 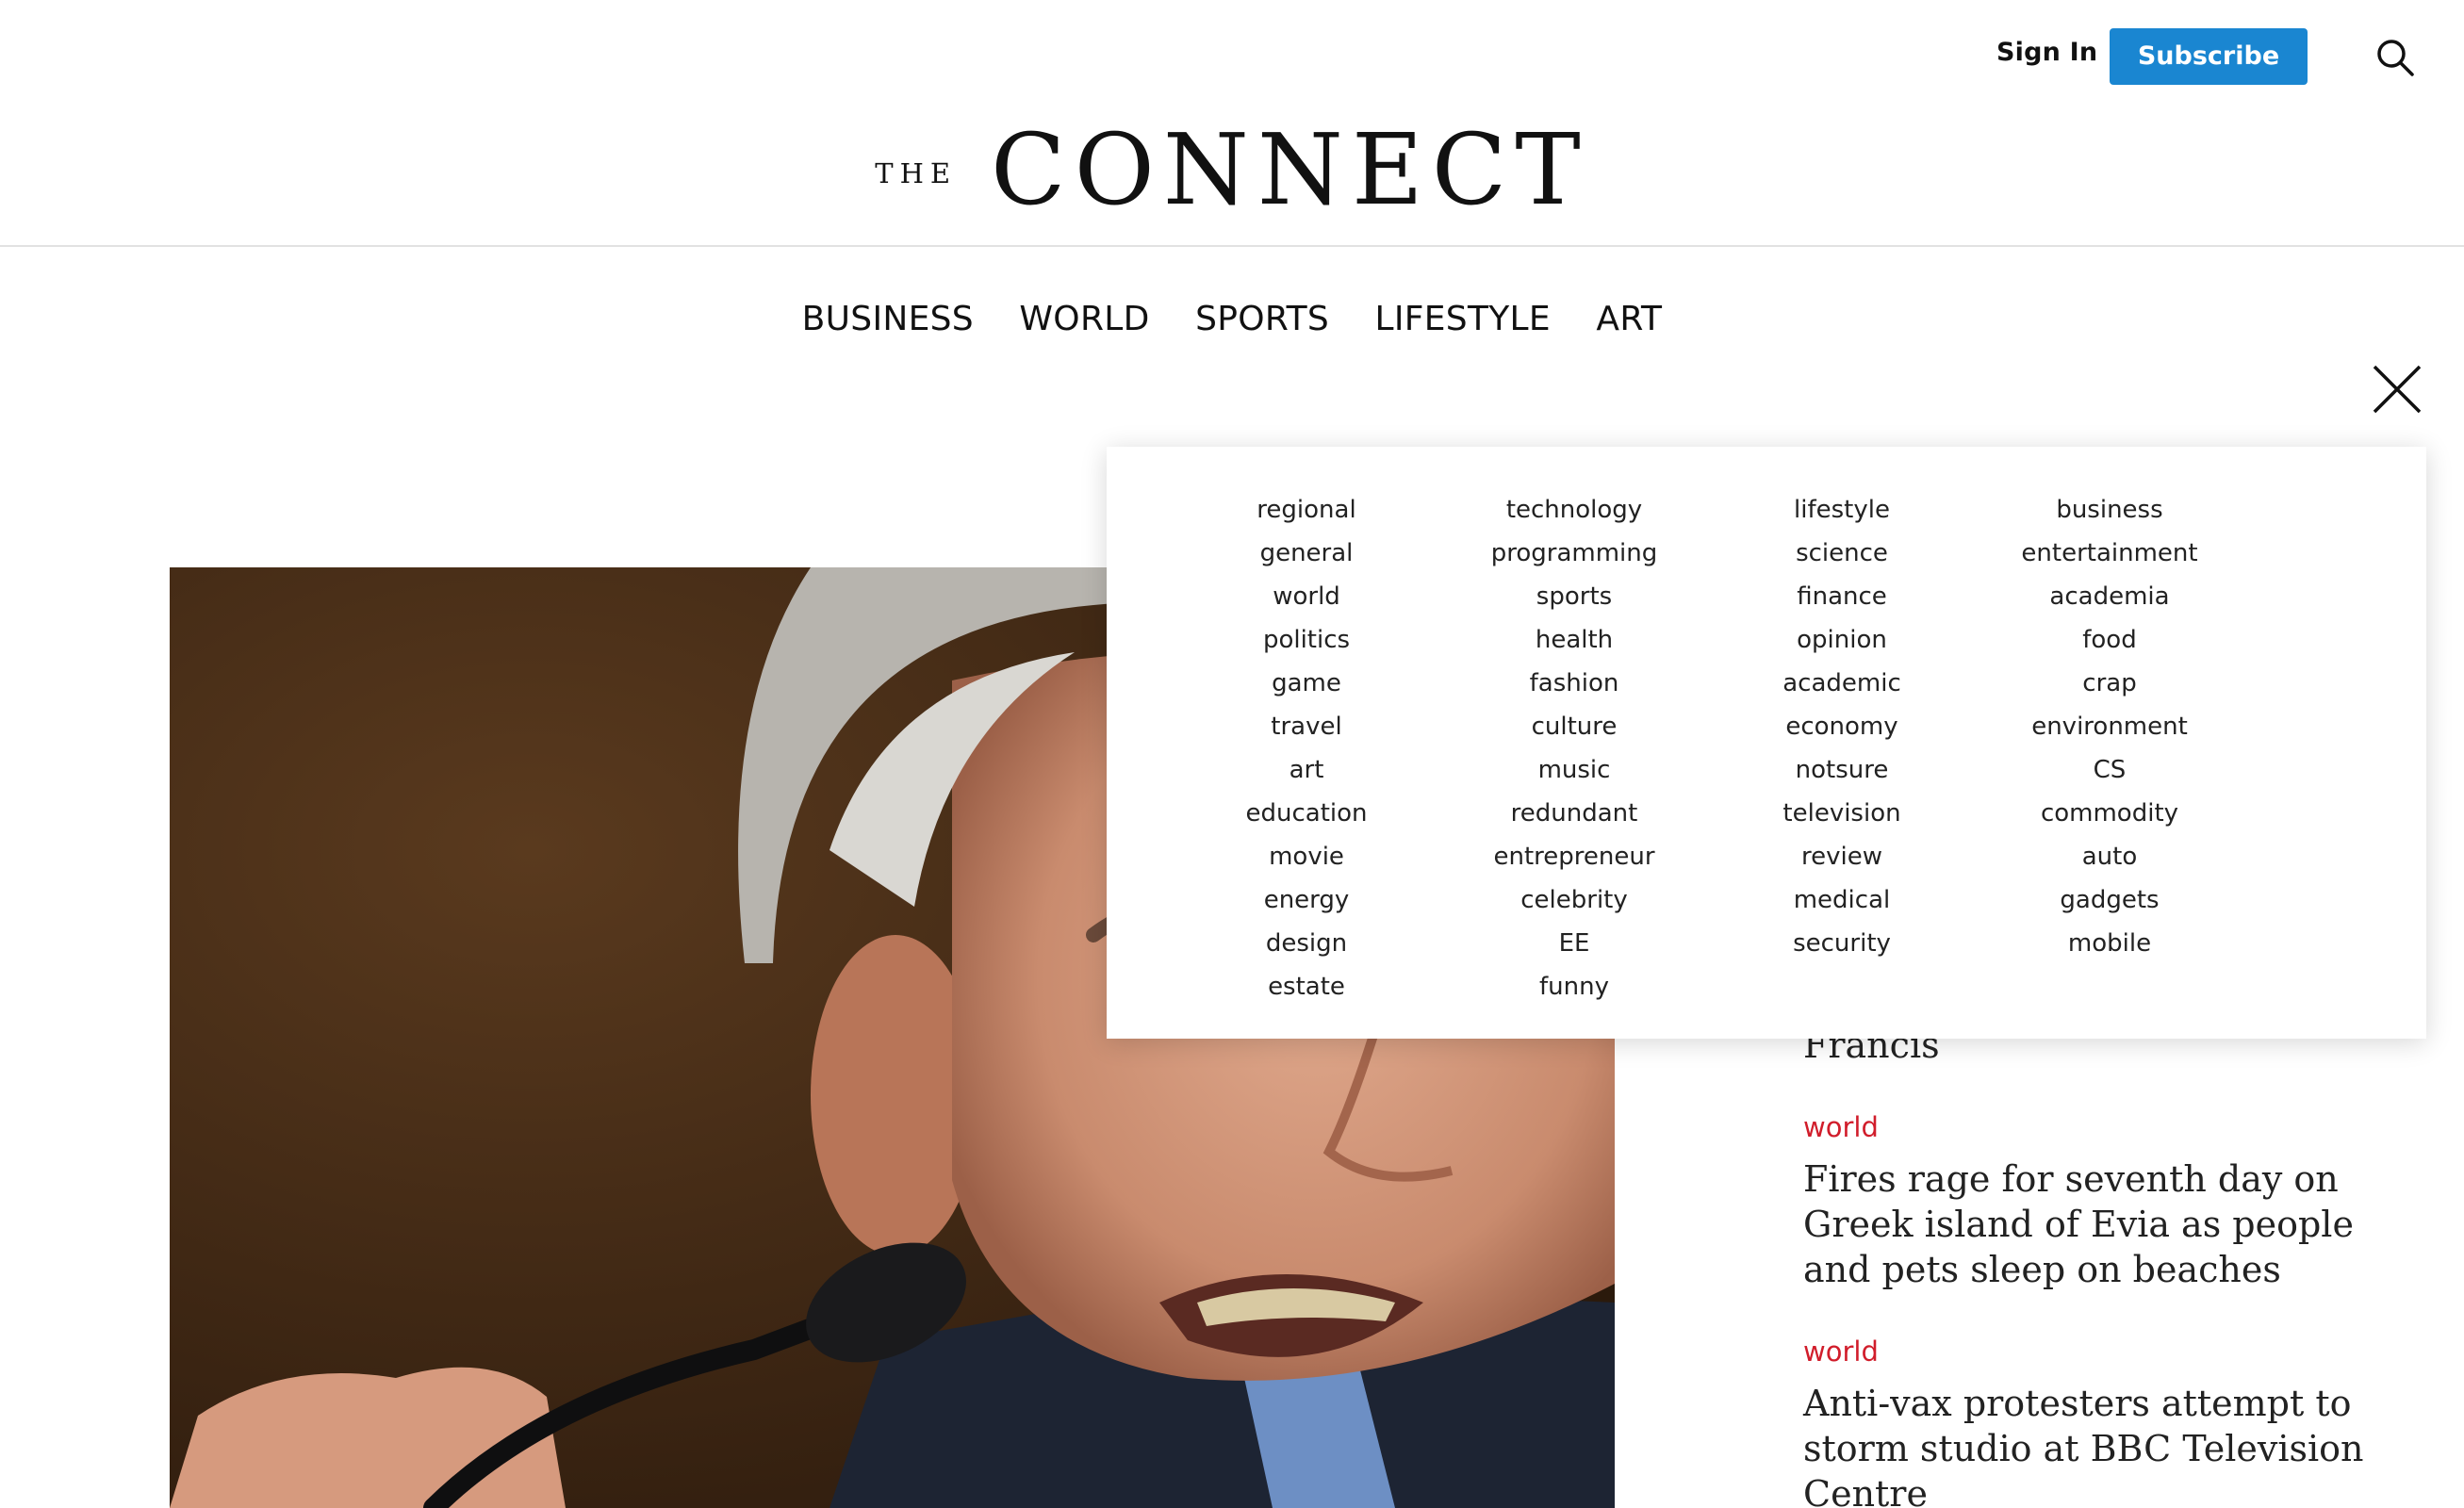 What do you see at coordinates (1574, 727) in the screenshot?
I see `category-item-culture: culture` at bounding box center [1574, 727].